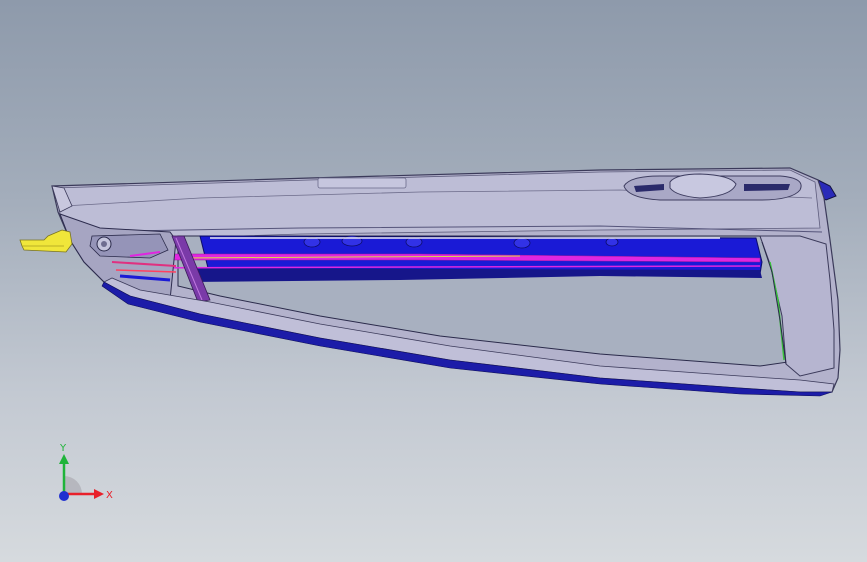  What do you see at coordinates (109, 495) in the screenshot?
I see `x-axis-label: X` at bounding box center [109, 495].